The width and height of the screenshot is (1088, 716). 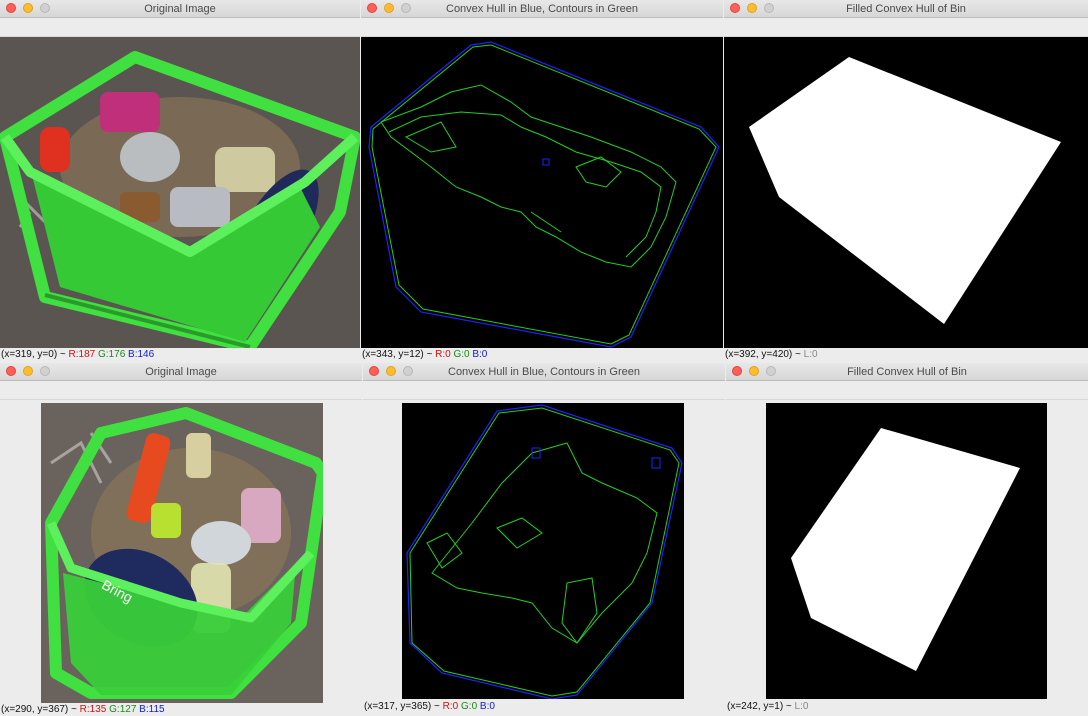 I want to click on status-bar: (x=343, y=12) ~ R:0 G:0 B:0, so click(x=542, y=354).